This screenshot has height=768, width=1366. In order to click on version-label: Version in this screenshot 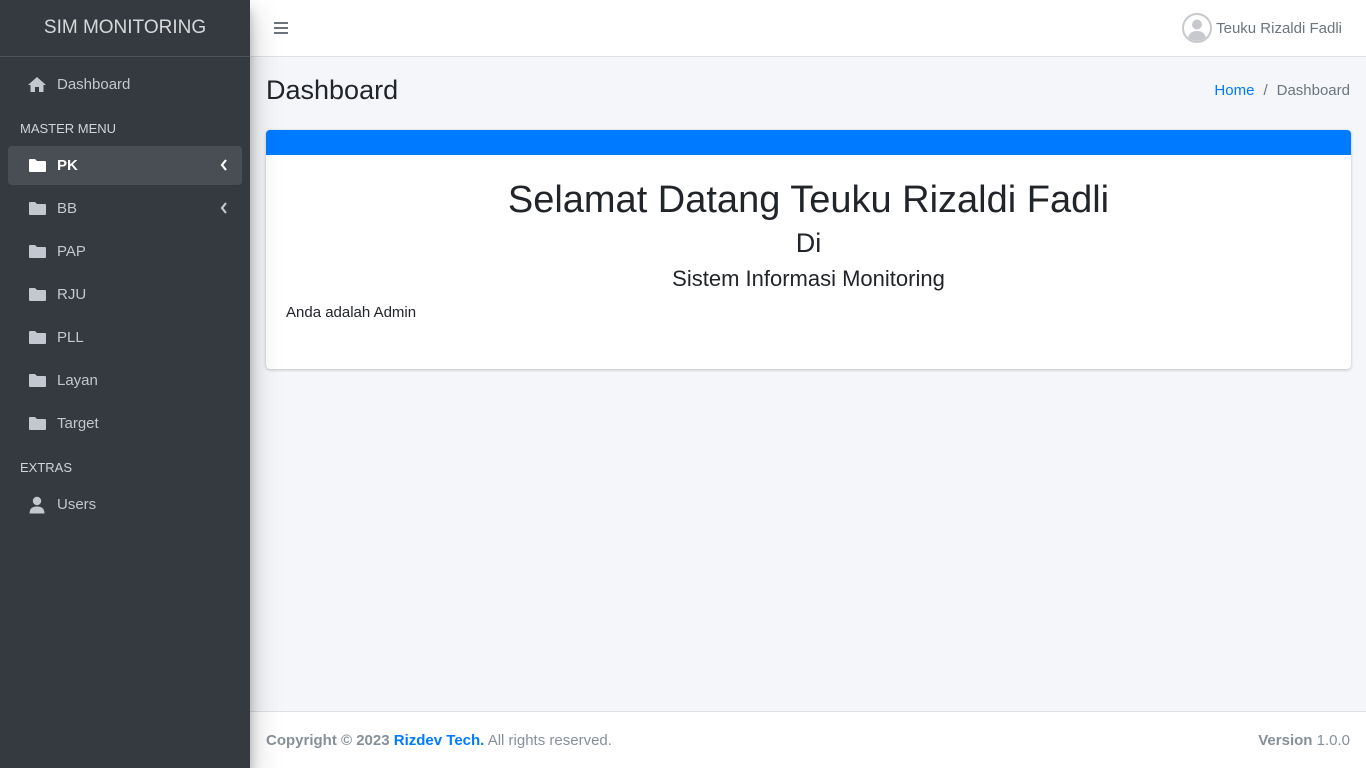, I will do `click(1285, 740)`.